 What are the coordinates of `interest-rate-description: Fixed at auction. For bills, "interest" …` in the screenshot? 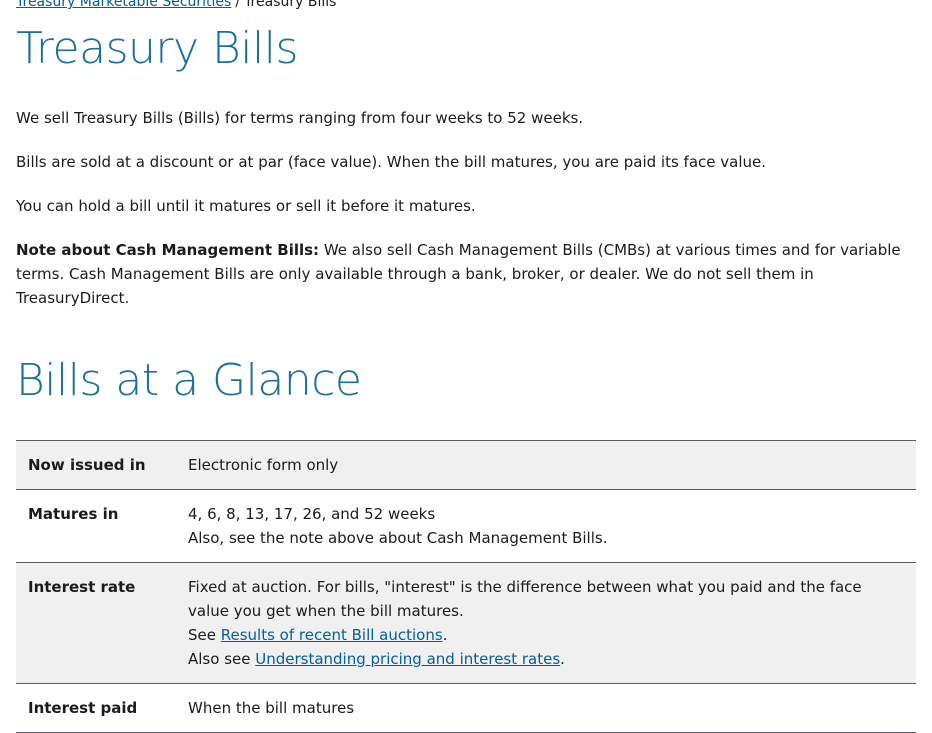 It's located at (525, 599).